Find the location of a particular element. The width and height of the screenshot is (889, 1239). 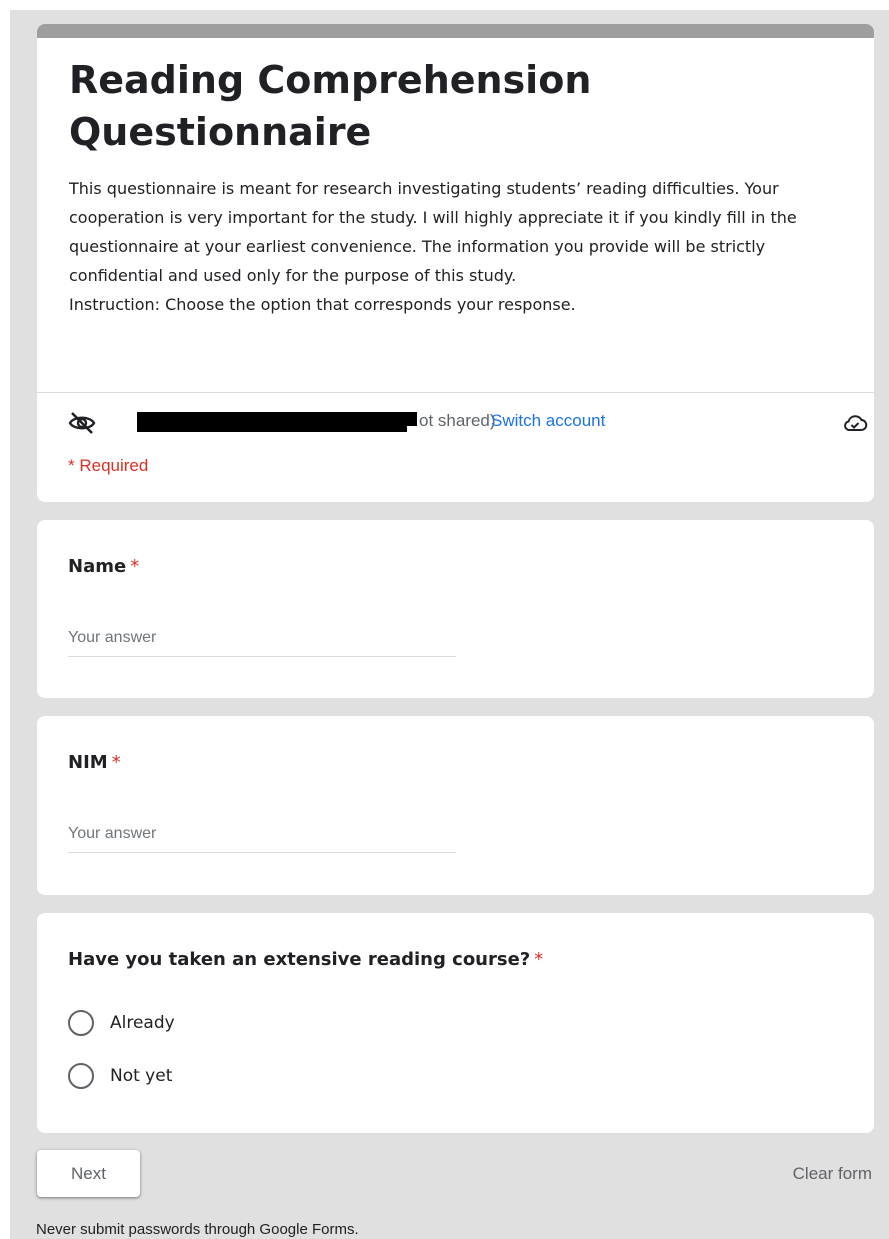

redacted-email is located at coordinates (272, 422).